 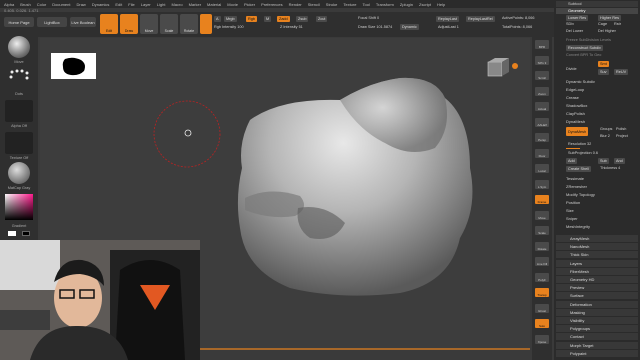 I want to click on polish-toggle: Polish, so click(x=621, y=129).